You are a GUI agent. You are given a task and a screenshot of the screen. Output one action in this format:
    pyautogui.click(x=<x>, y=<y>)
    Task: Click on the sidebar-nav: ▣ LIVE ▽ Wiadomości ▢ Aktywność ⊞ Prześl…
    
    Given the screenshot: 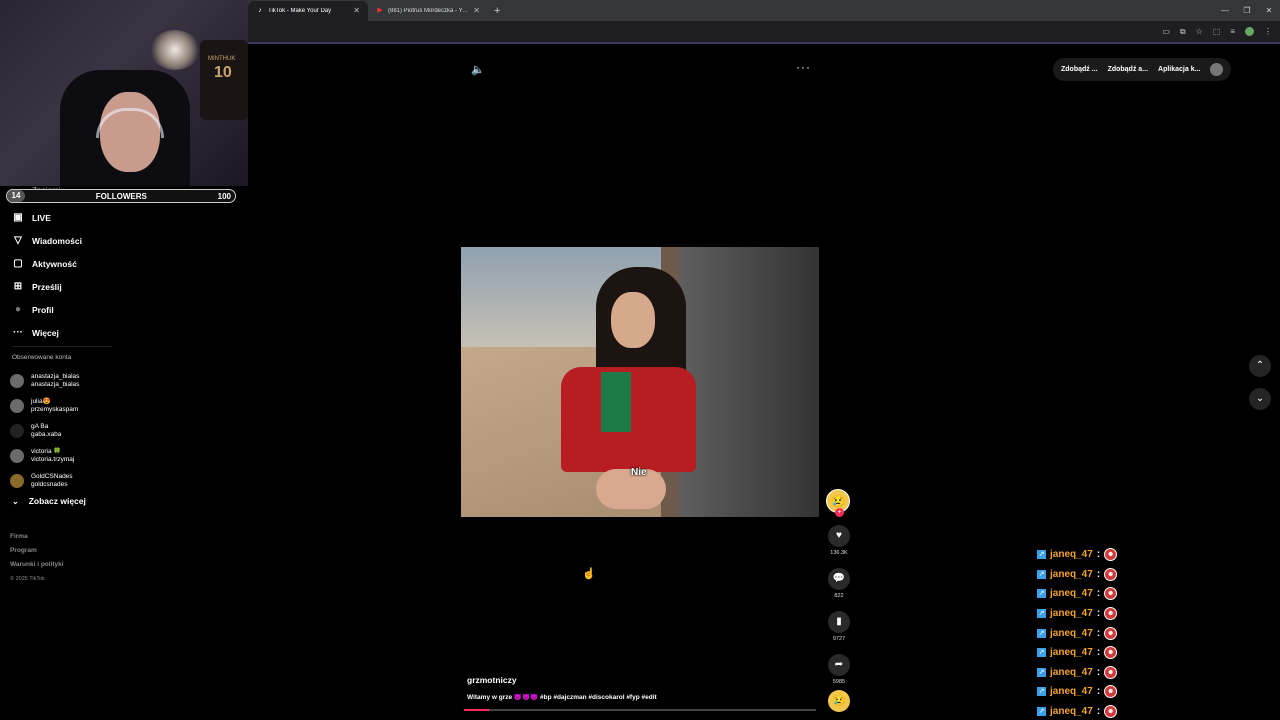 What is the action you would take?
    pyautogui.click(x=125, y=275)
    